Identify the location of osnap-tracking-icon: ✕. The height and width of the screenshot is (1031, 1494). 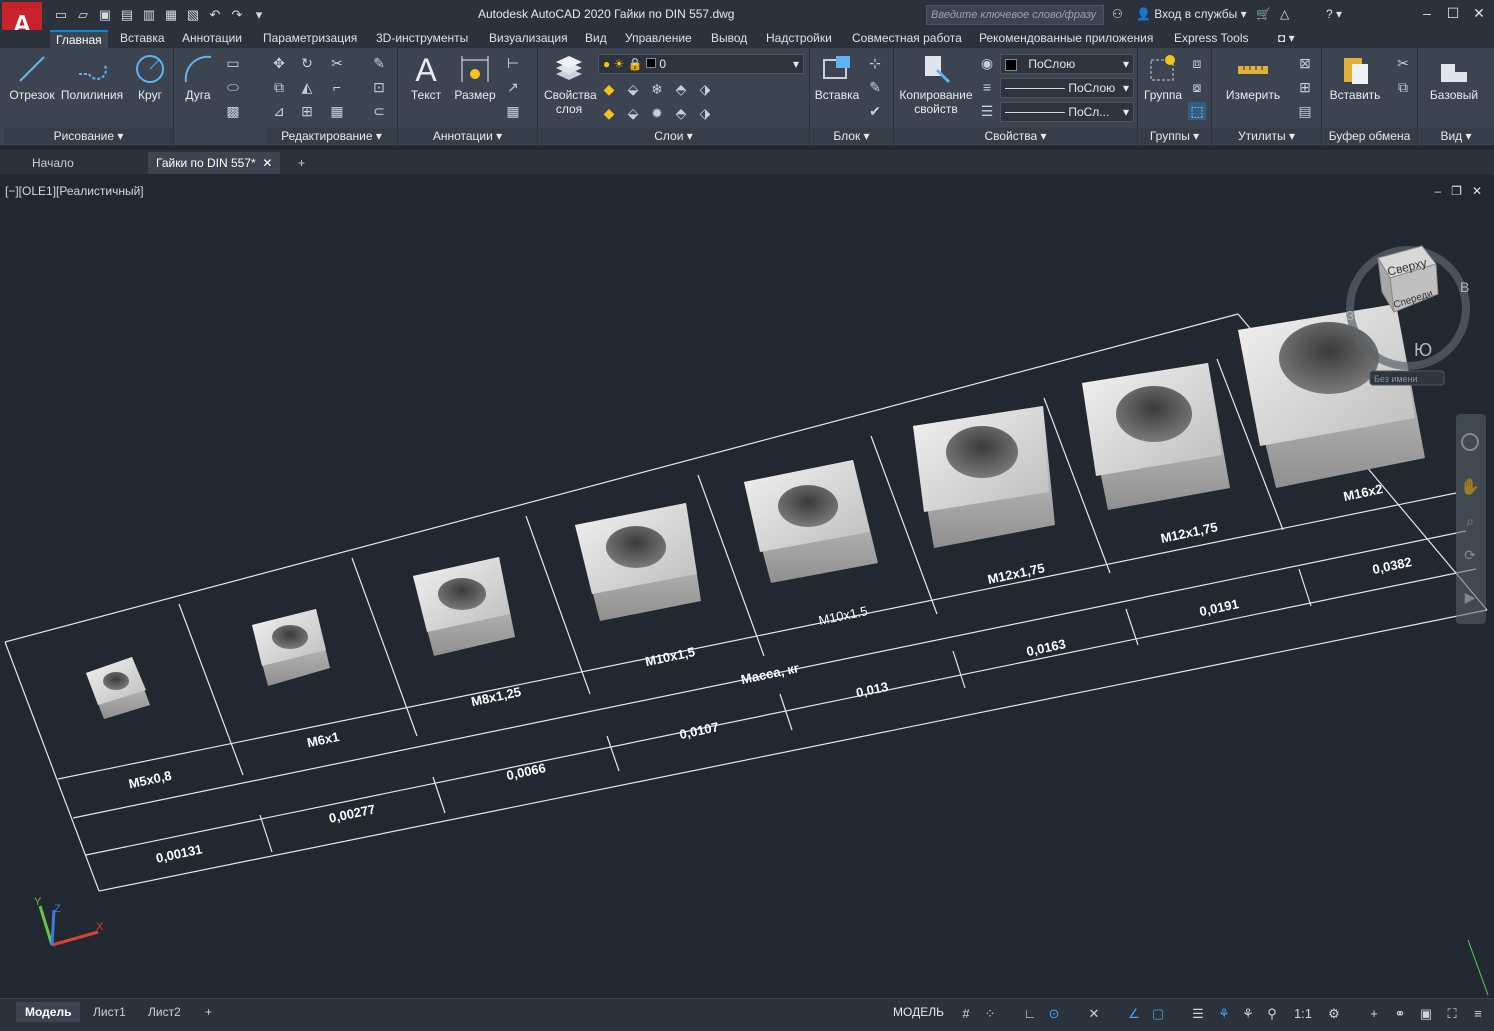
(1094, 1014).